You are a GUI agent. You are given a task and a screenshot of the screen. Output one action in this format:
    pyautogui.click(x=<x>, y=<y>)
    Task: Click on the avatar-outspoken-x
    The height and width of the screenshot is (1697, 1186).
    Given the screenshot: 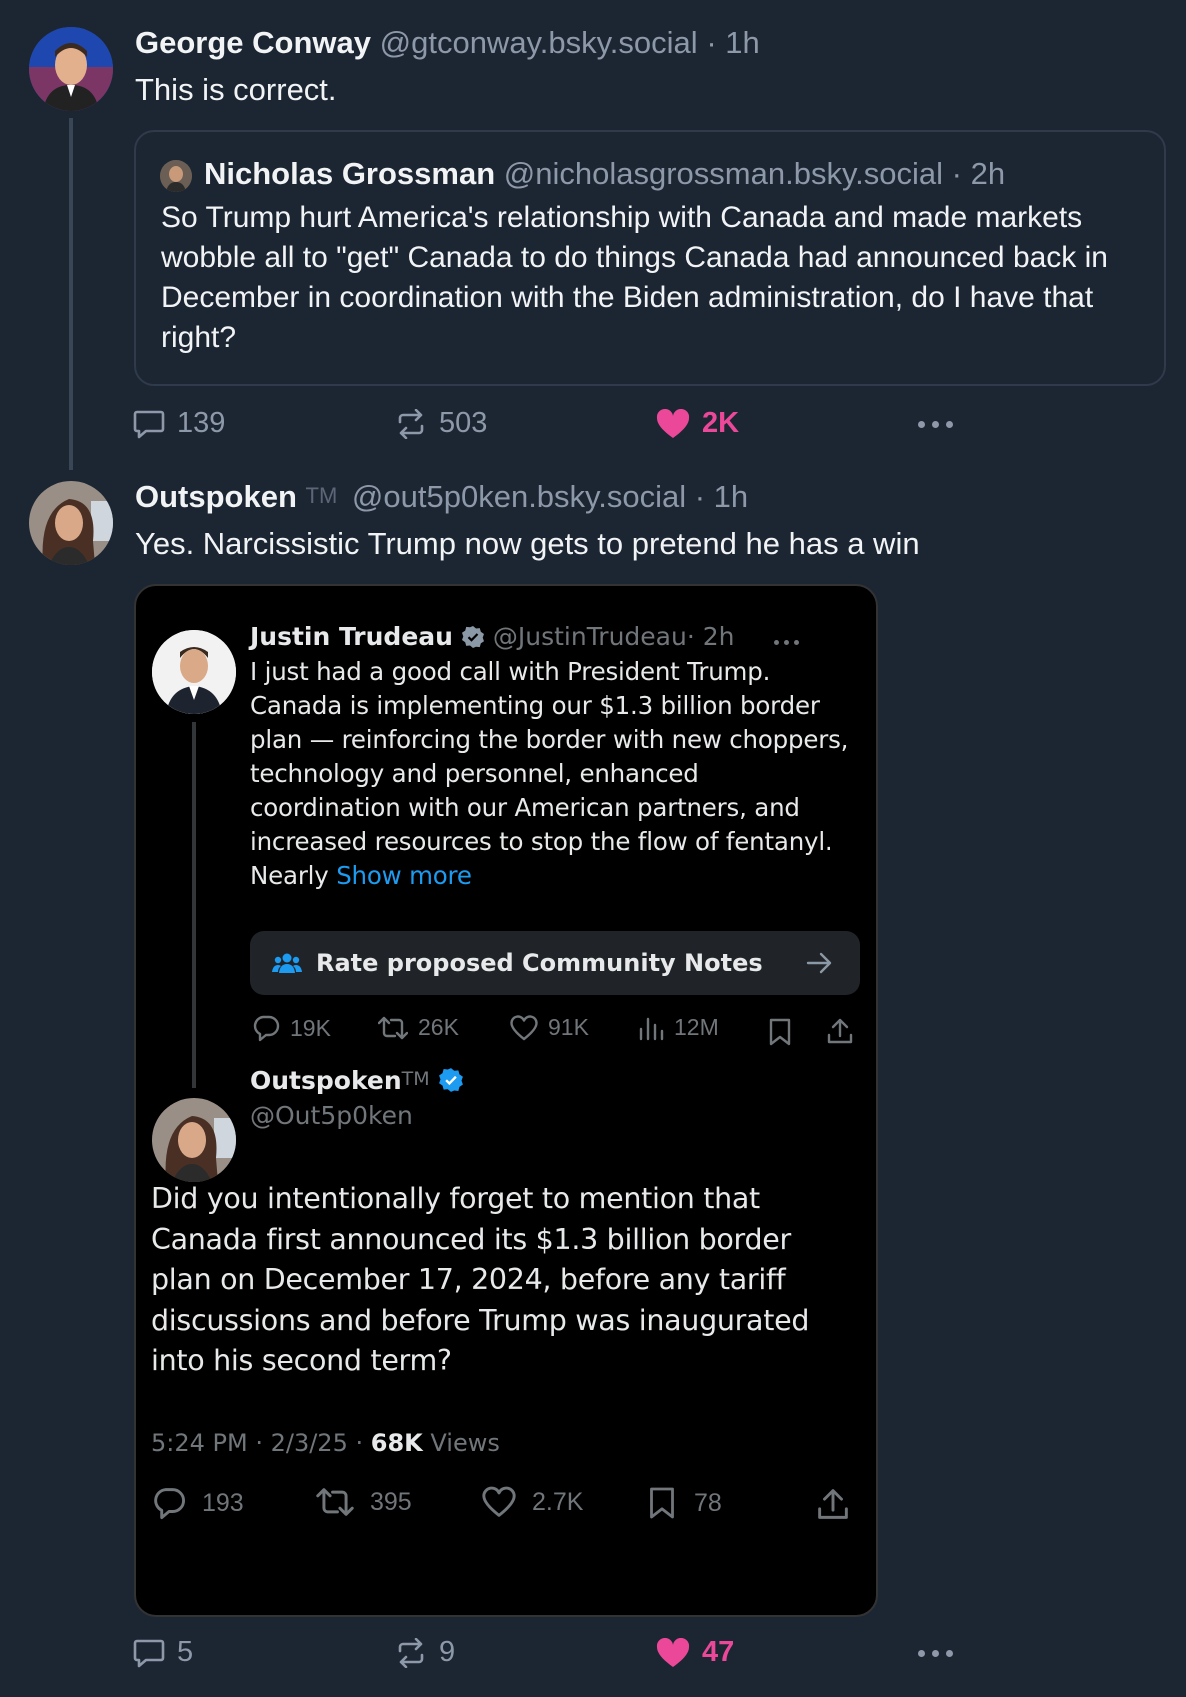 What is the action you would take?
    pyautogui.click(x=194, y=1140)
    